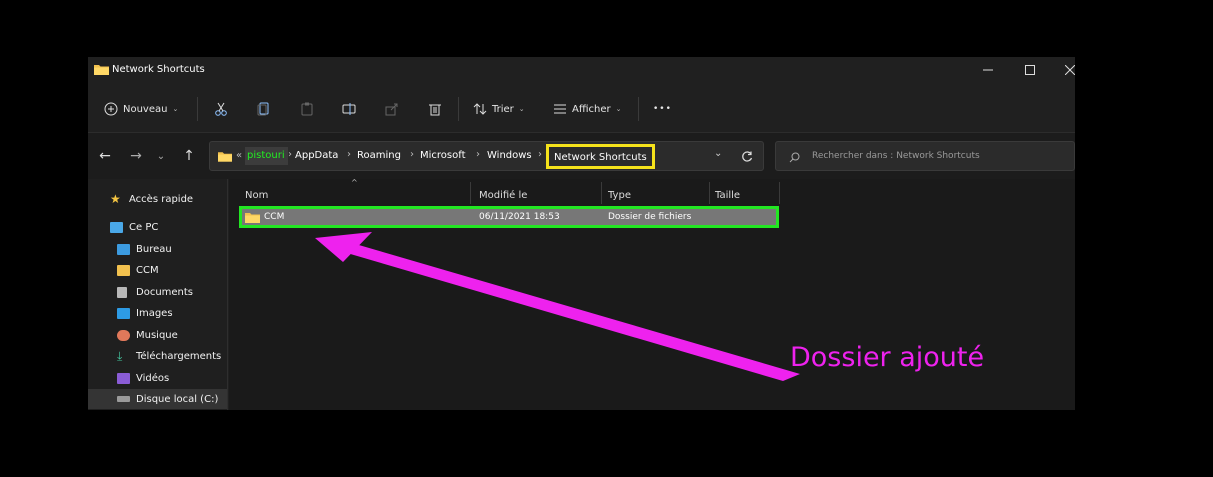  What do you see at coordinates (887, 357) in the screenshot?
I see `annotation-label: Dossier ajouté` at bounding box center [887, 357].